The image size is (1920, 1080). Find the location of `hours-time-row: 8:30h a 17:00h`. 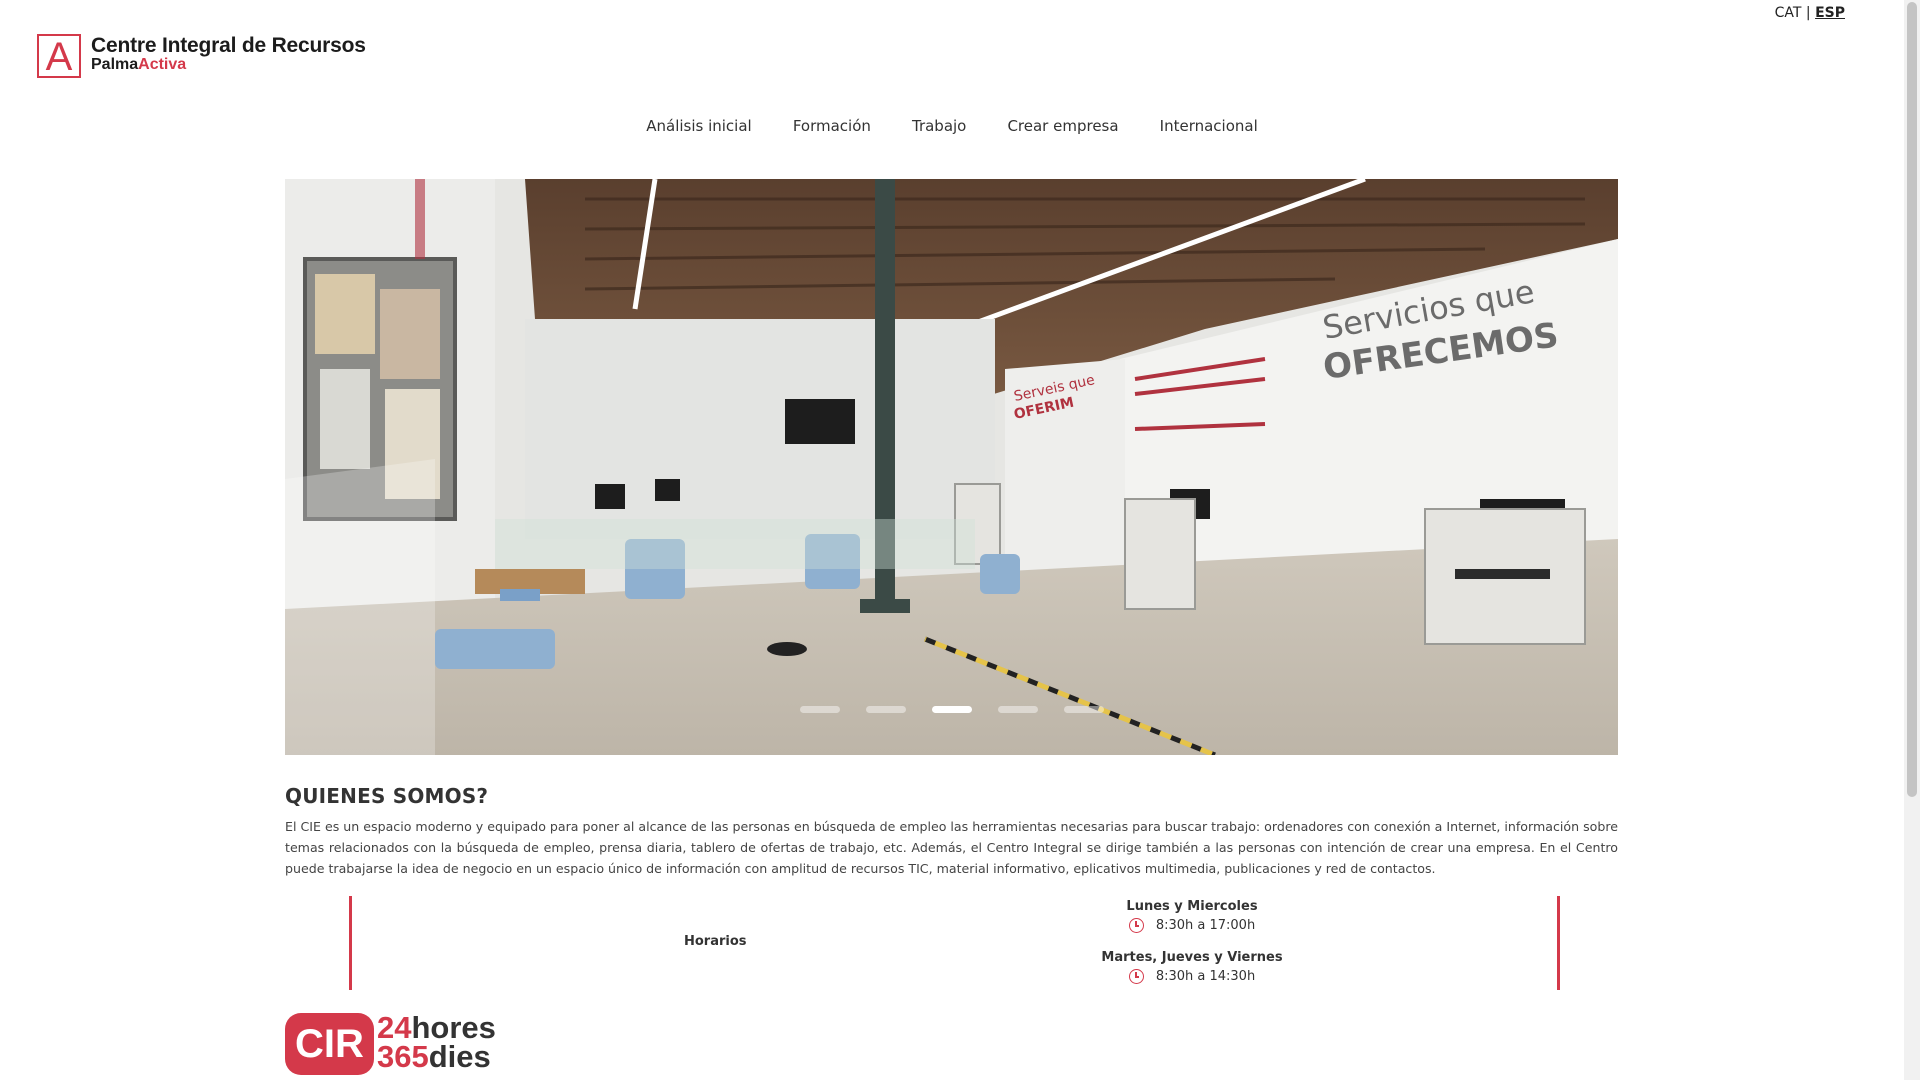

hours-time-row: 8:30h a 17:00h is located at coordinates (1192, 925).